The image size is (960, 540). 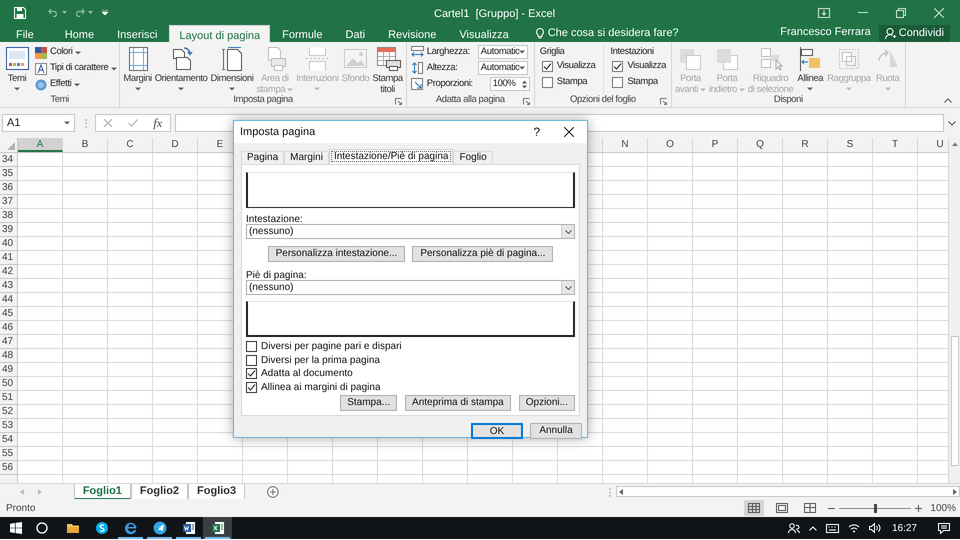 What do you see at coordinates (825, 32) in the screenshot?
I see `user-name: Francesco Ferrara` at bounding box center [825, 32].